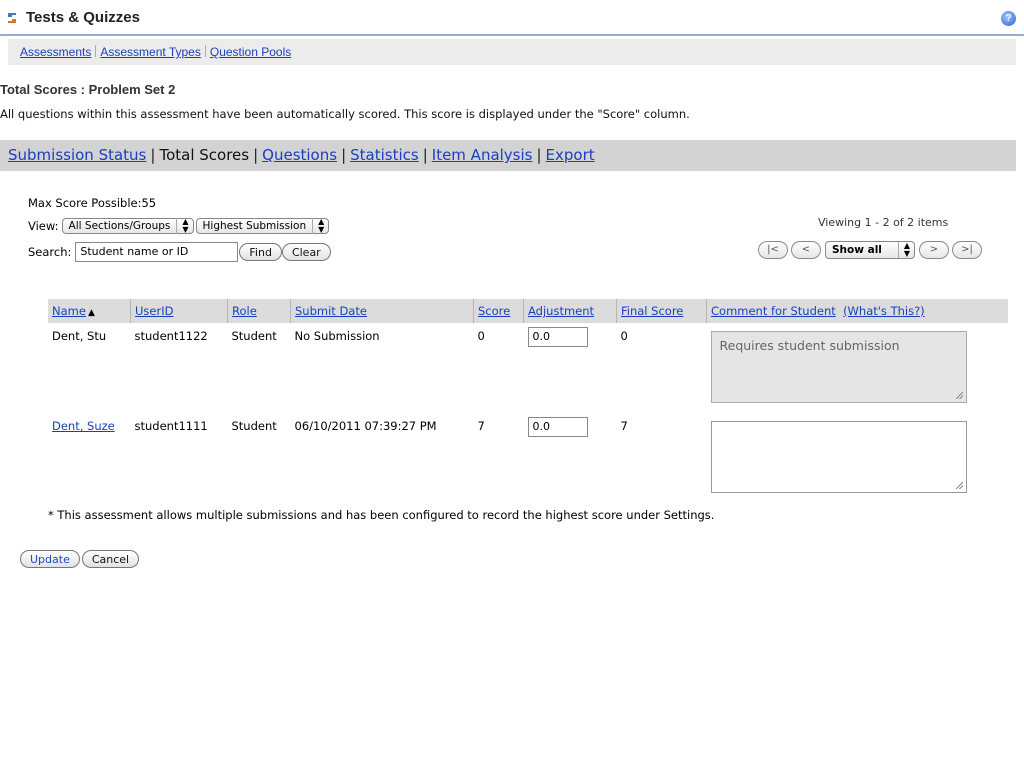 This screenshot has height=768, width=1024. What do you see at coordinates (50, 252) in the screenshot?
I see `search-label: Search:` at bounding box center [50, 252].